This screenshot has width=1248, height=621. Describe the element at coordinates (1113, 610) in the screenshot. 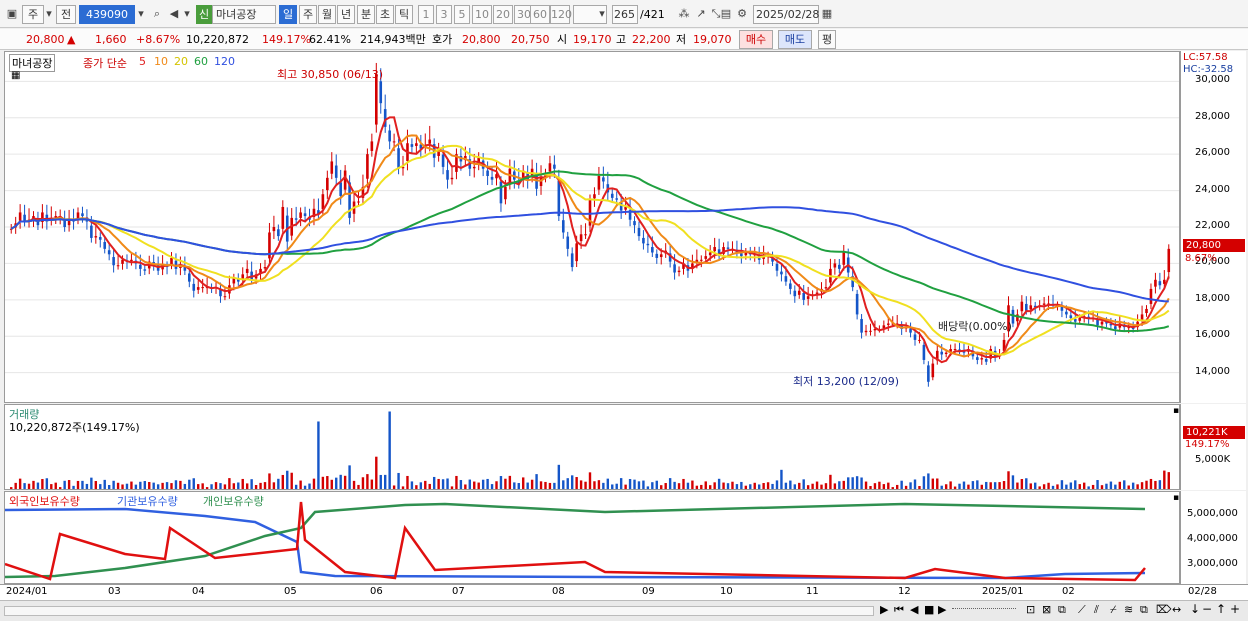

I see `ruler-icon: ⌿` at that location.